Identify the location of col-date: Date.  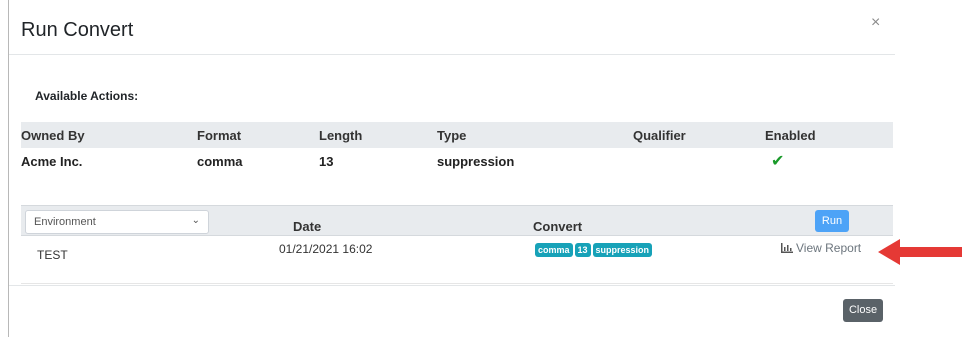
(307, 226).